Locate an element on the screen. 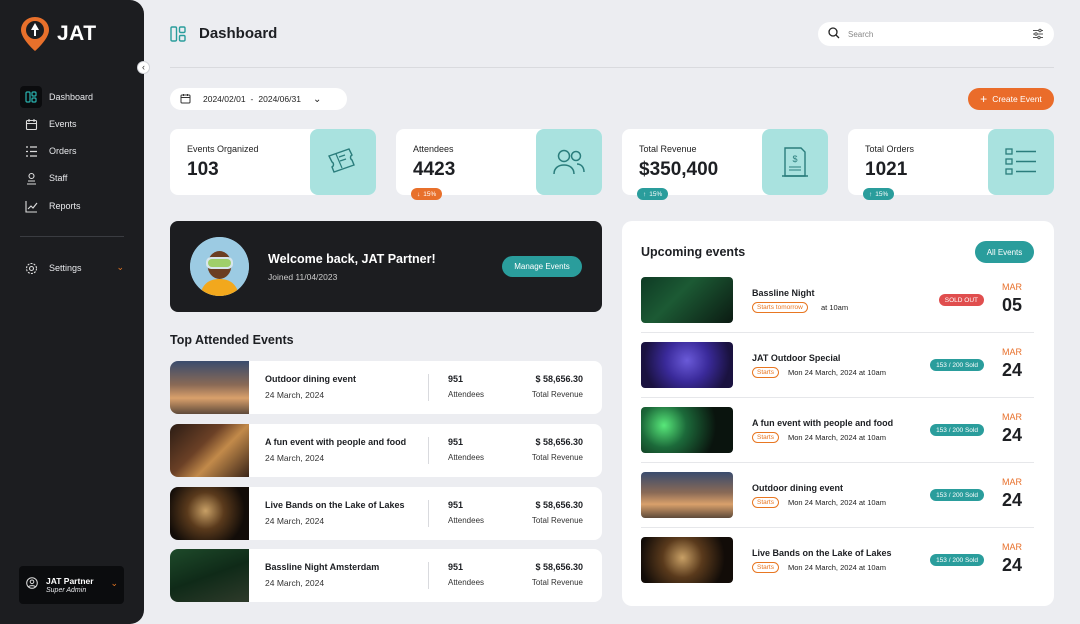 This screenshot has width=1080, height=624. sidebar-item-settings: Settings ⌄ is located at coordinates (72, 268).